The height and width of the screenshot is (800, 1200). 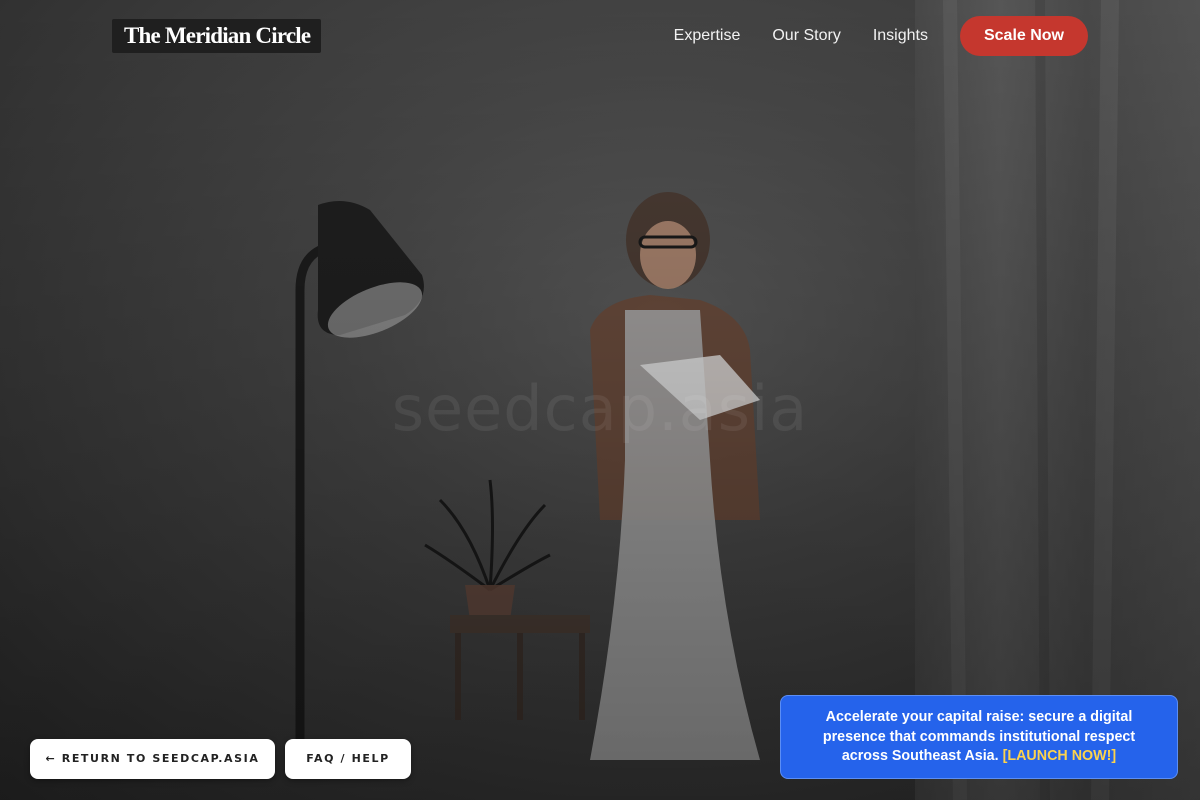 I want to click on main-nav: Expertise Our Story Insights Scale Now, so click(x=881, y=36).